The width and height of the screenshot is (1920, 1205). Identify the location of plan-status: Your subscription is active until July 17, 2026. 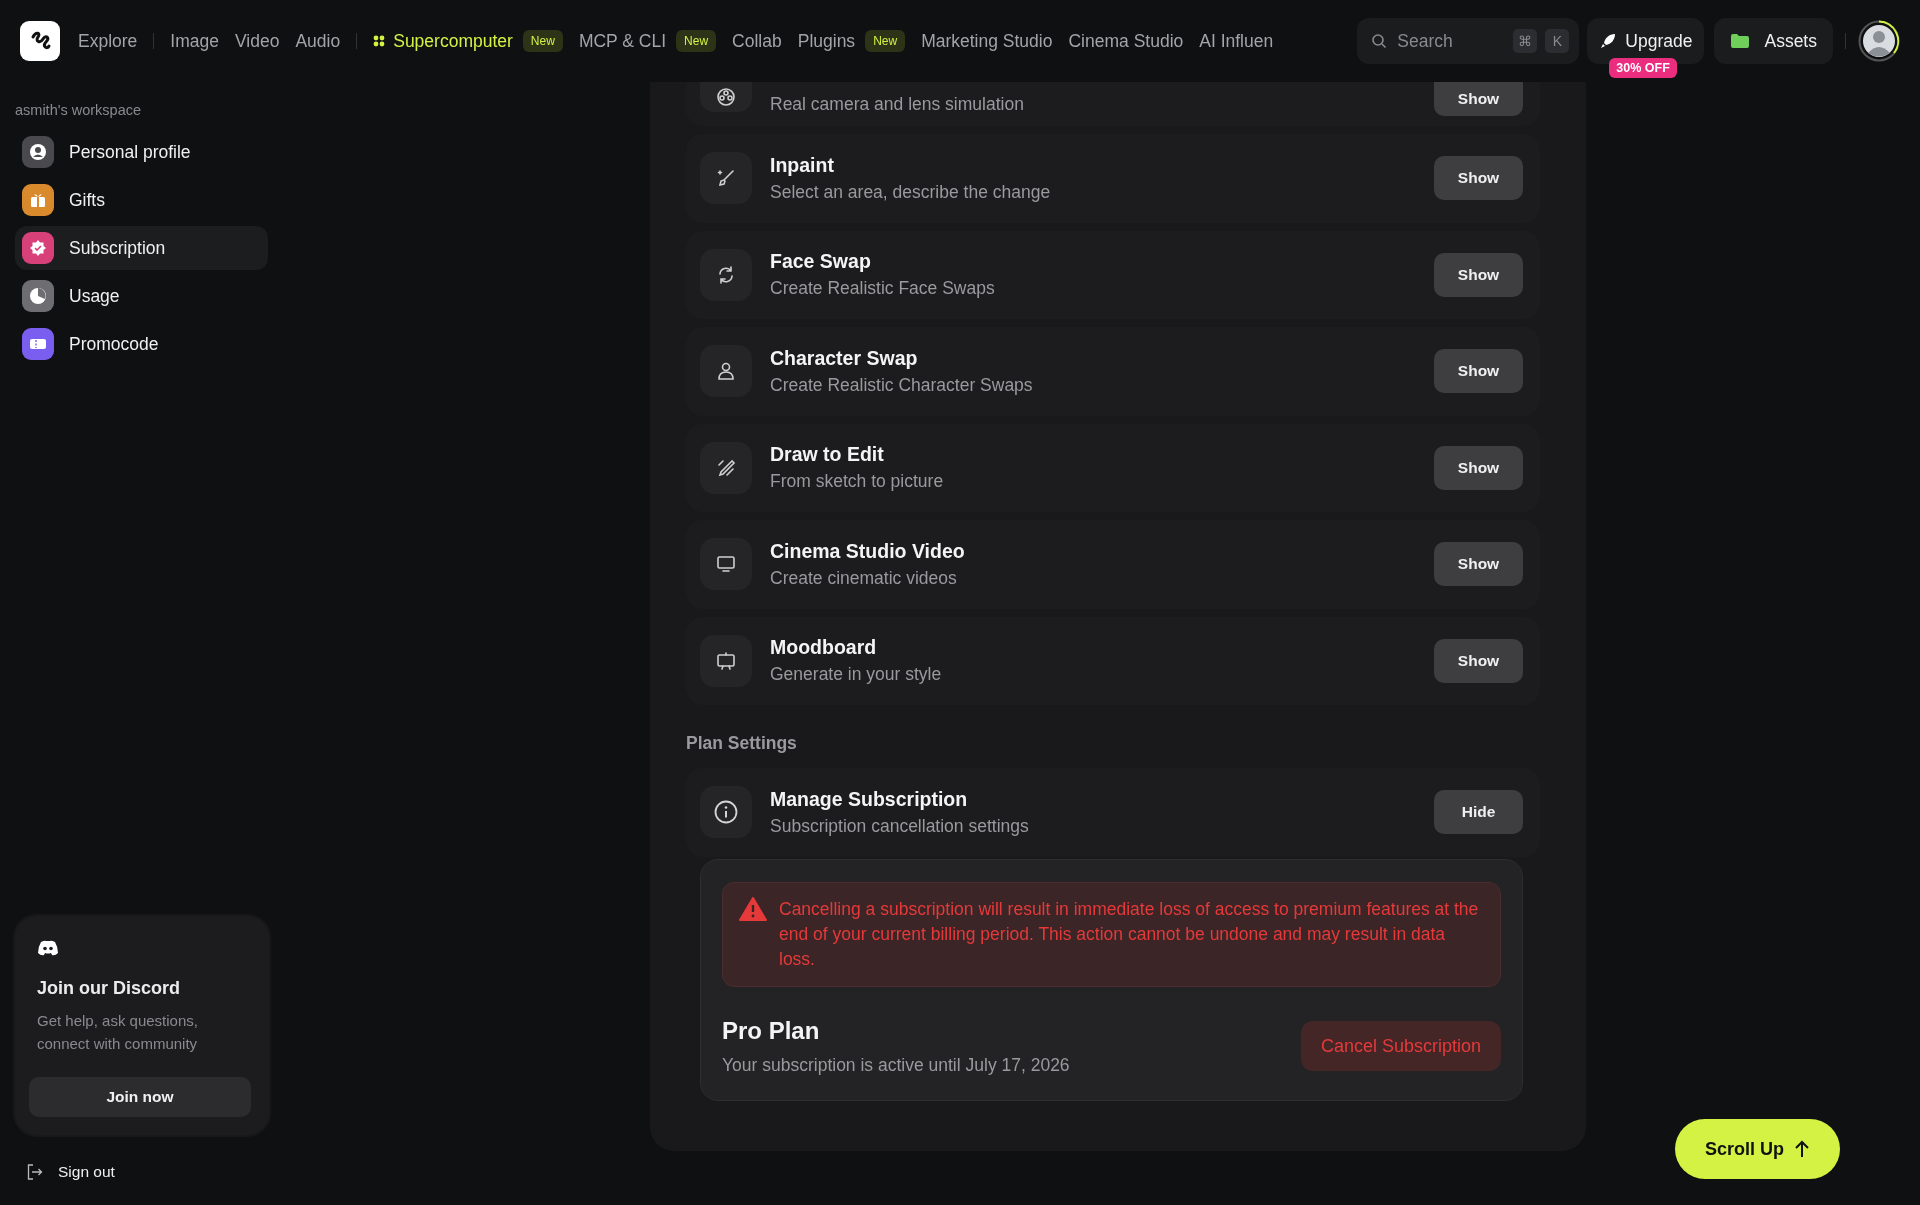
(896, 1065).